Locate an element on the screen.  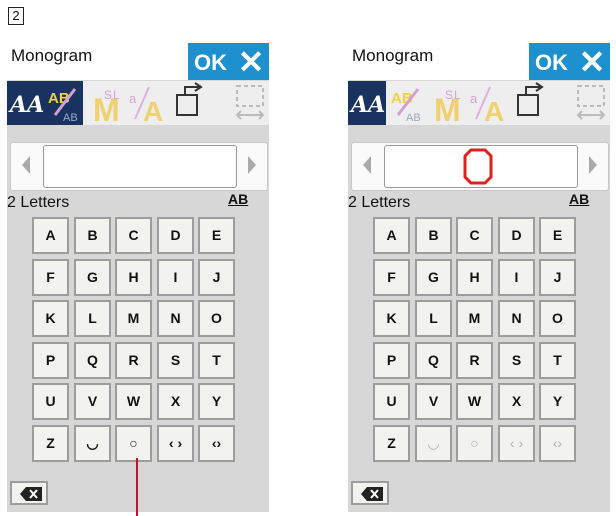
display-letter-glyph: O is located at coordinates (478, 166).